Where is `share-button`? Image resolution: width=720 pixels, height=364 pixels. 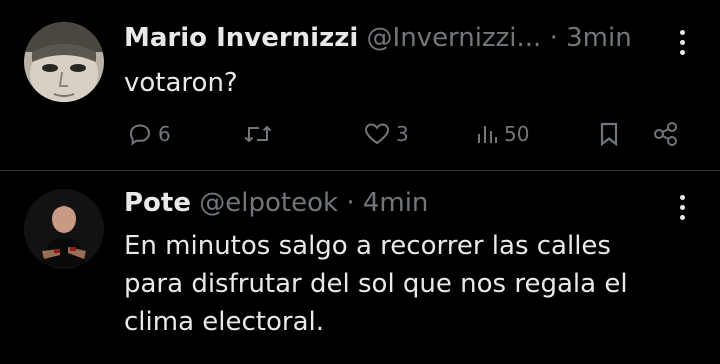
share-button is located at coordinates (666, 134).